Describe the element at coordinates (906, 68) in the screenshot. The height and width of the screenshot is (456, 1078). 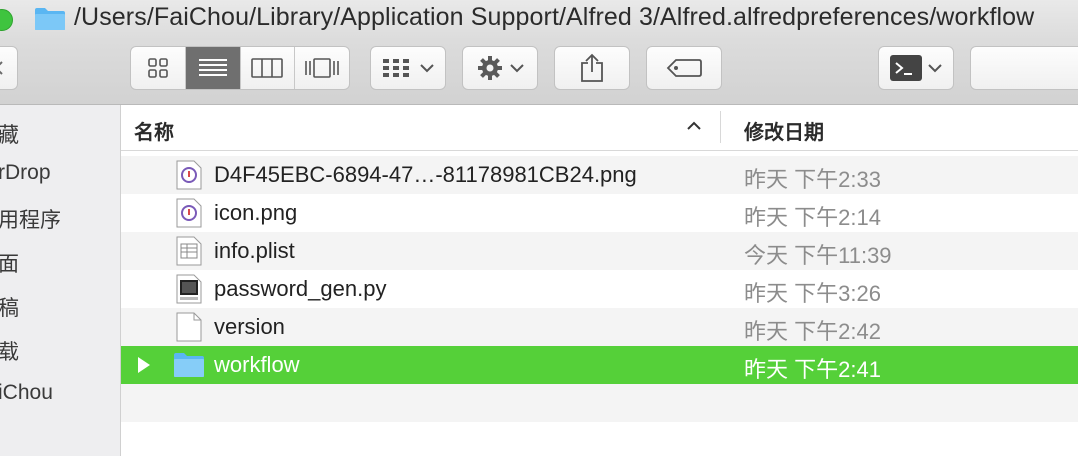
I see `terminal-icon` at that location.